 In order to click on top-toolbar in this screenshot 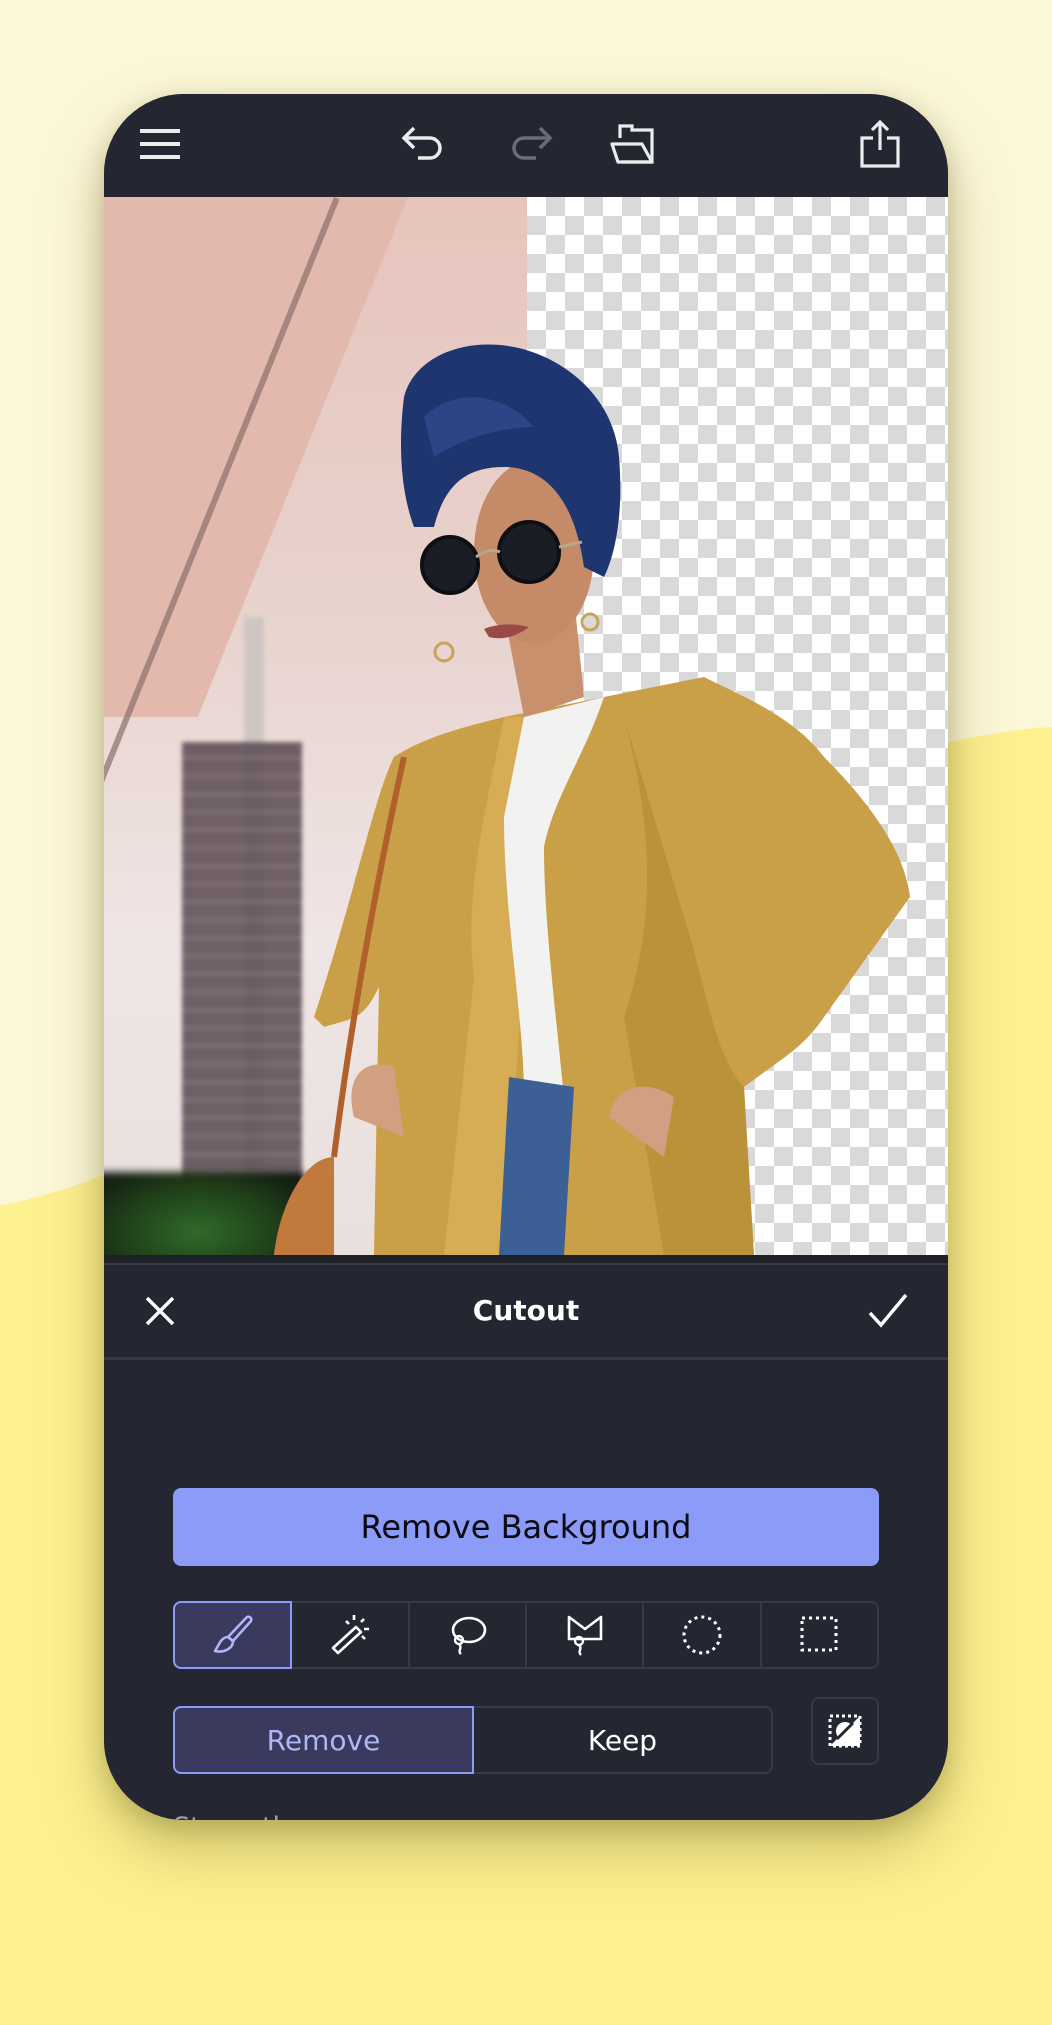, I will do `click(526, 145)`.